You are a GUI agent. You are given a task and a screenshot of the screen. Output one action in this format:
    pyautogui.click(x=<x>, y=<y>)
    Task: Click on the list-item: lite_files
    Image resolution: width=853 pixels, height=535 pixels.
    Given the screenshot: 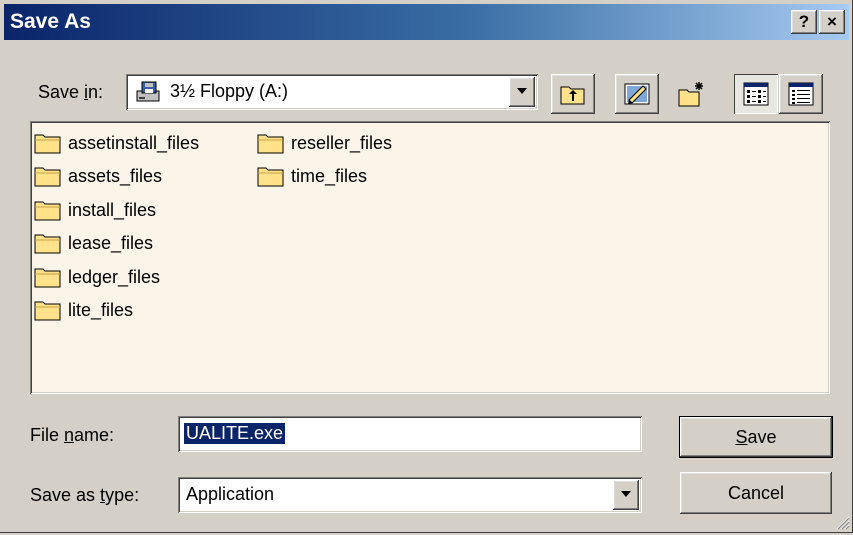 What is the action you would take?
    pyautogui.click(x=83, y=310)
    